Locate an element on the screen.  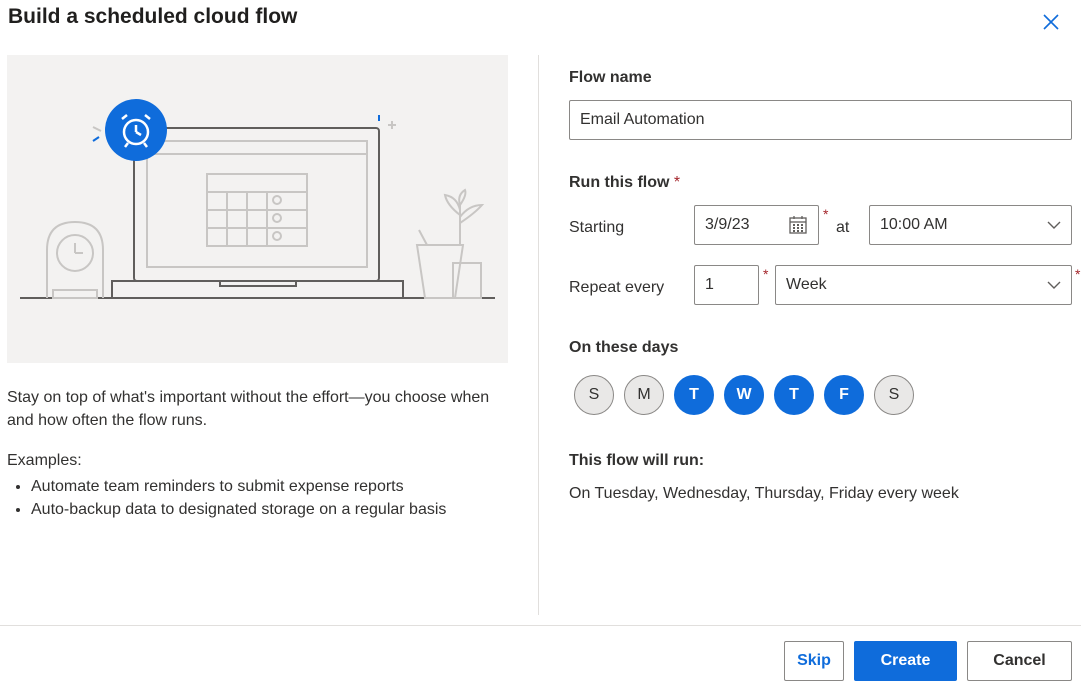
run-flow-label: Run this flow * is located at coordinates (624, 183).